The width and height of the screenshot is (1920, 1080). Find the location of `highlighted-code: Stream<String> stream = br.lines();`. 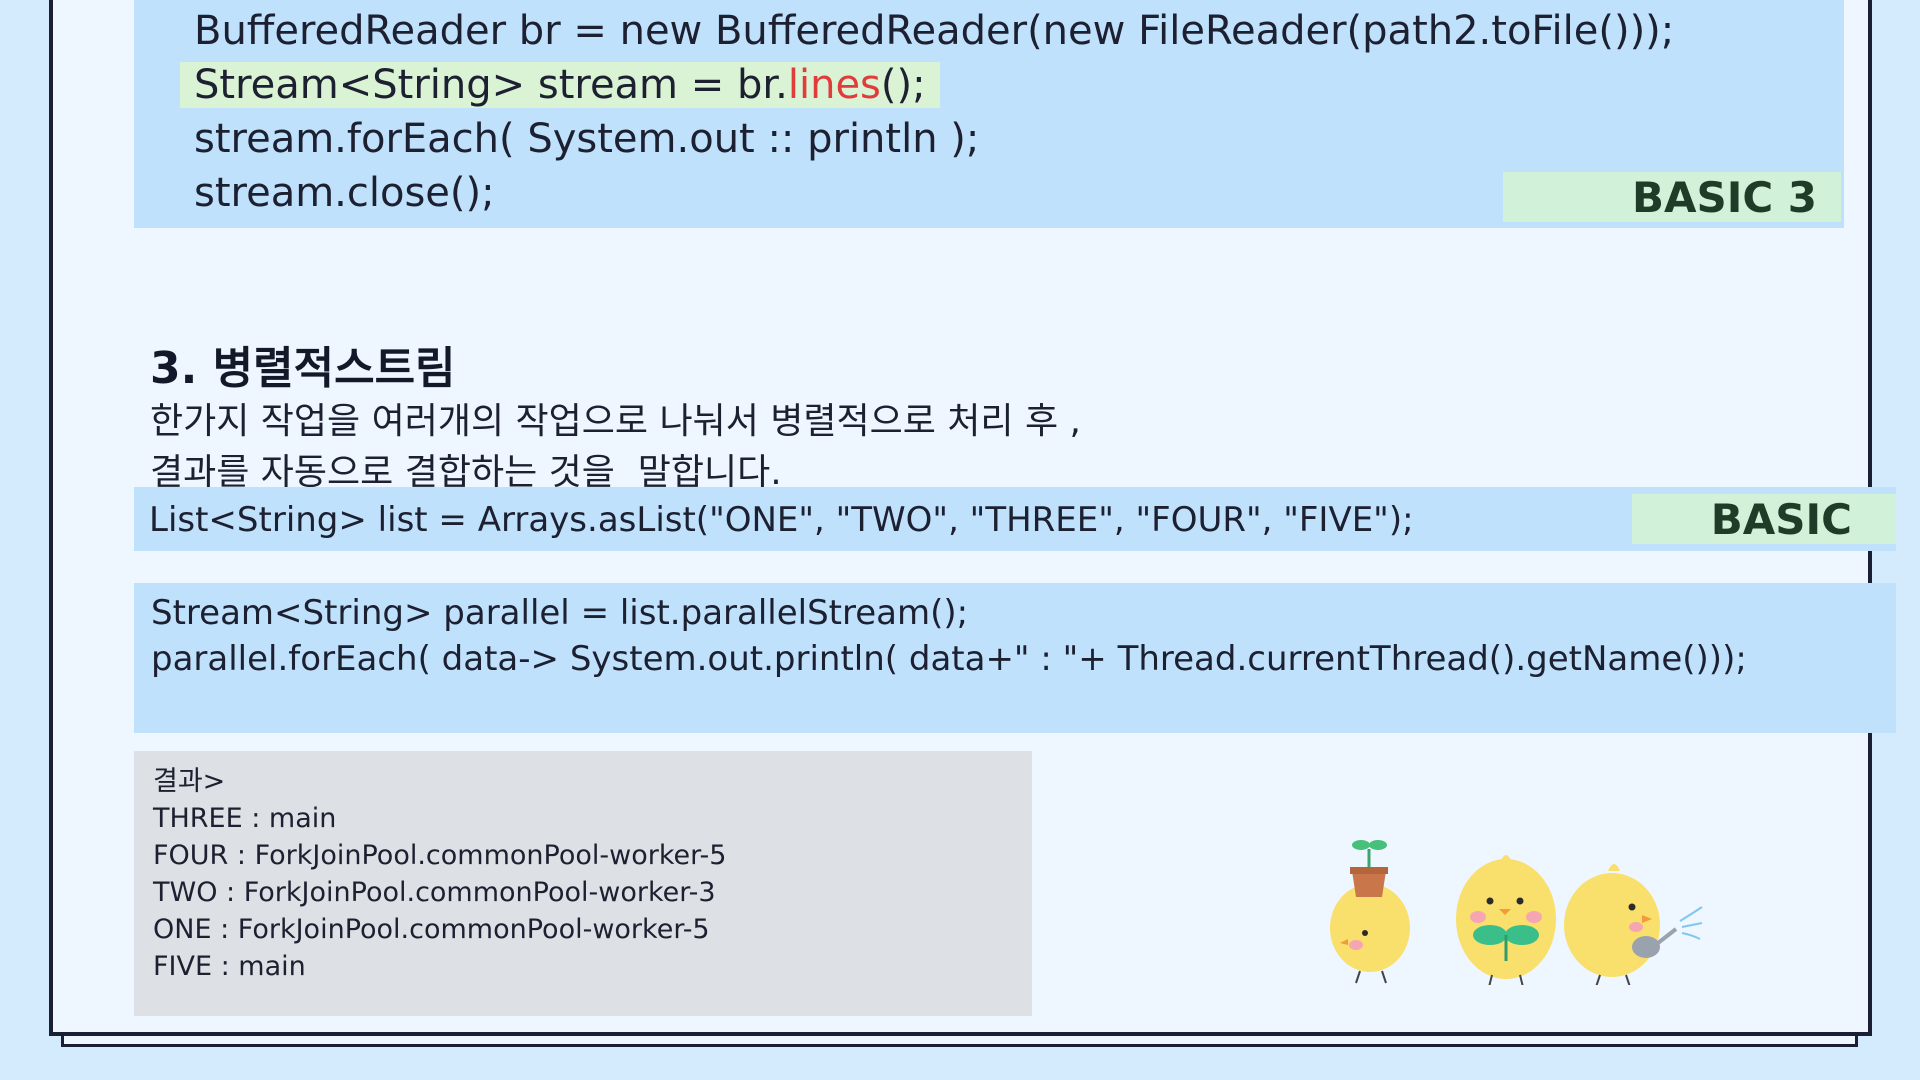

highlighted-code: Stream<String> stream = br.lines(); is located at coordinates (560, 85).